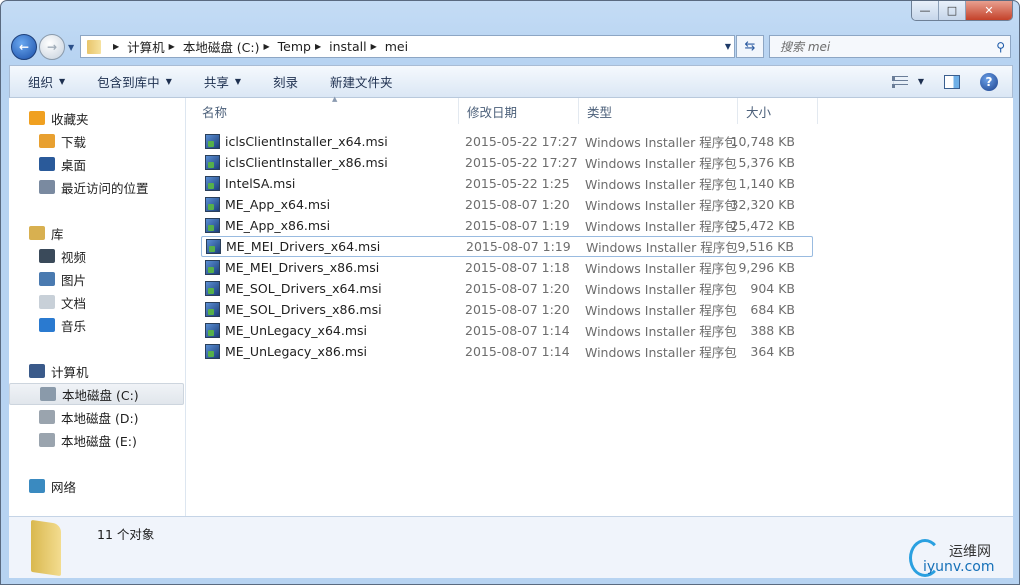 Image resolution: width=1020 pixels, height=585 pixels. Describe the element at coordinates (96, 417) in the screenshot. I see `sidebar-item: 本地磁盘 (D:)` at that location.